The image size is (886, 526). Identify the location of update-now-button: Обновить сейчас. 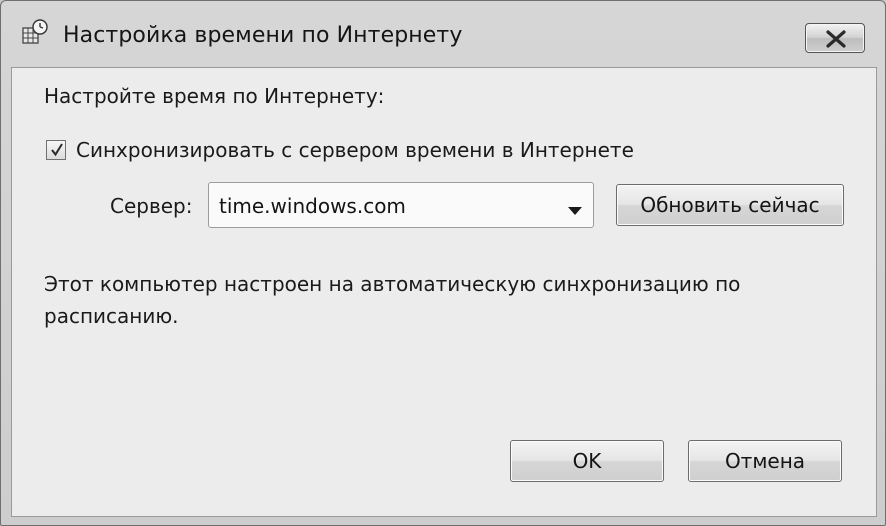
(730, 205).